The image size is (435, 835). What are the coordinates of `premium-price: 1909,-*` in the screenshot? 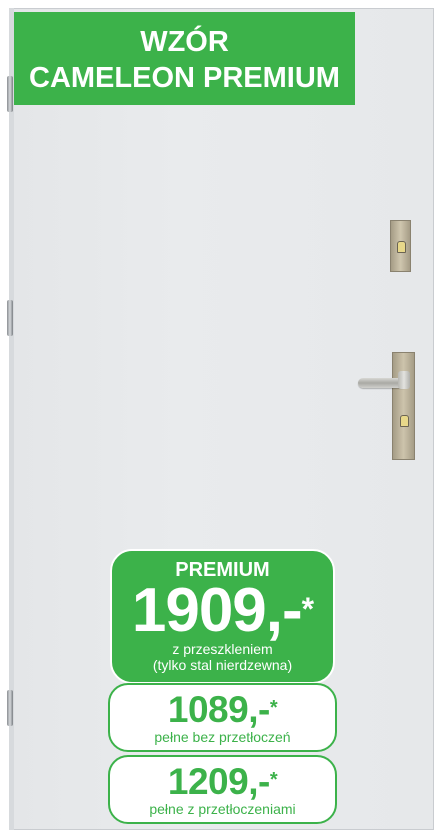 It's located at (222, 611).